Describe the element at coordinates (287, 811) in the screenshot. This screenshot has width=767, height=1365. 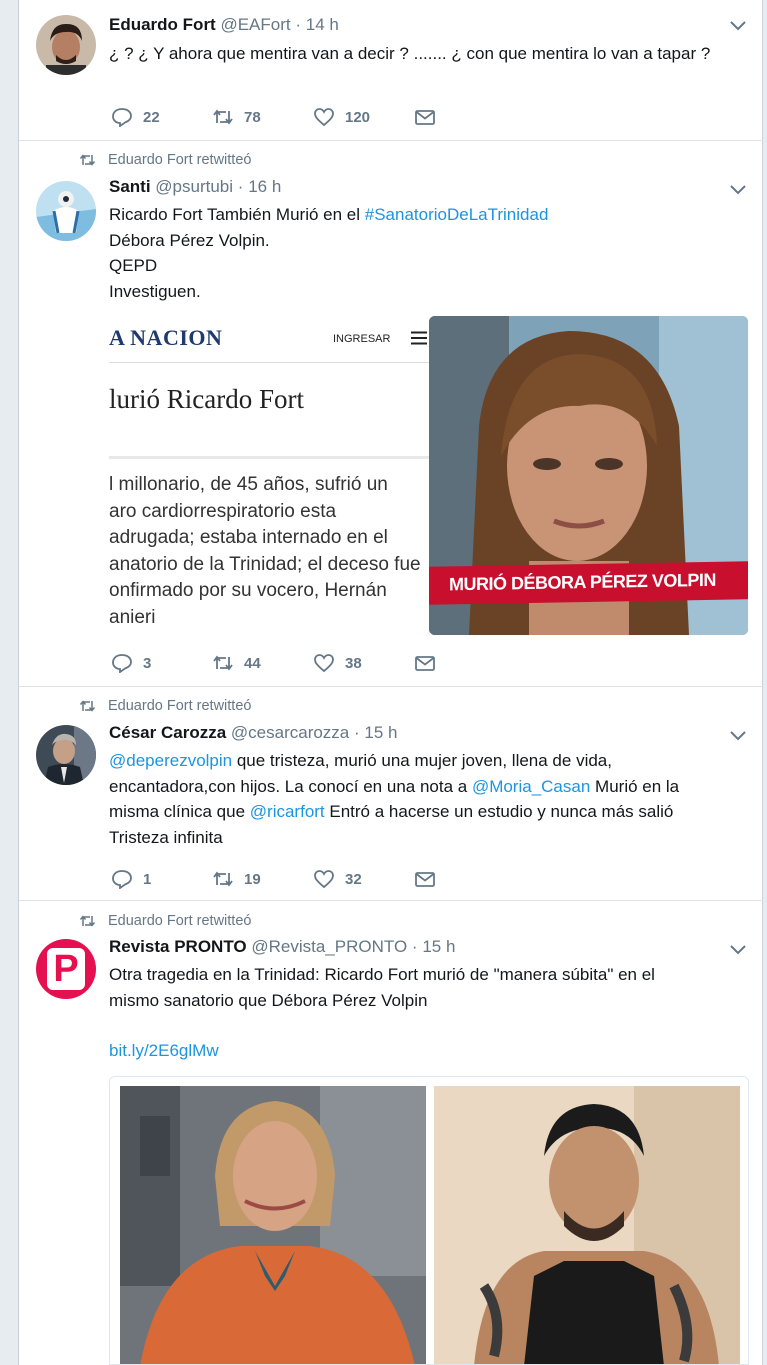
I see `mention-link: @ricarfort` at that location.